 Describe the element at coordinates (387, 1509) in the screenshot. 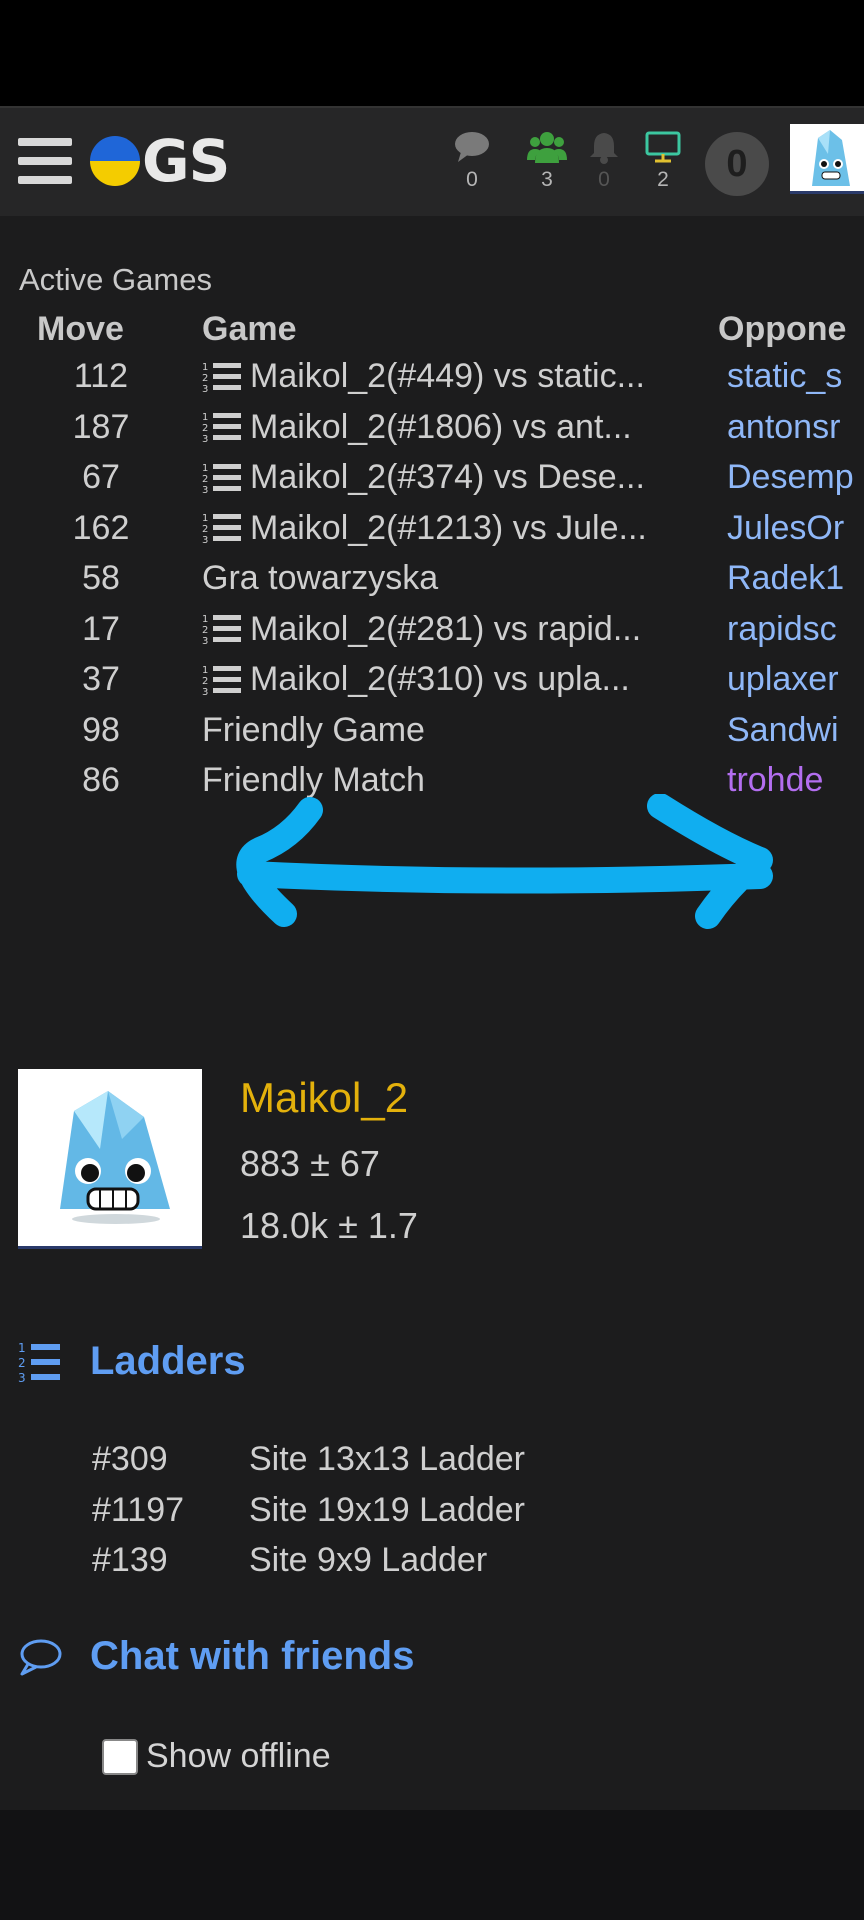

I see `ladder-name: Site 19x19 Ladder` at that location.